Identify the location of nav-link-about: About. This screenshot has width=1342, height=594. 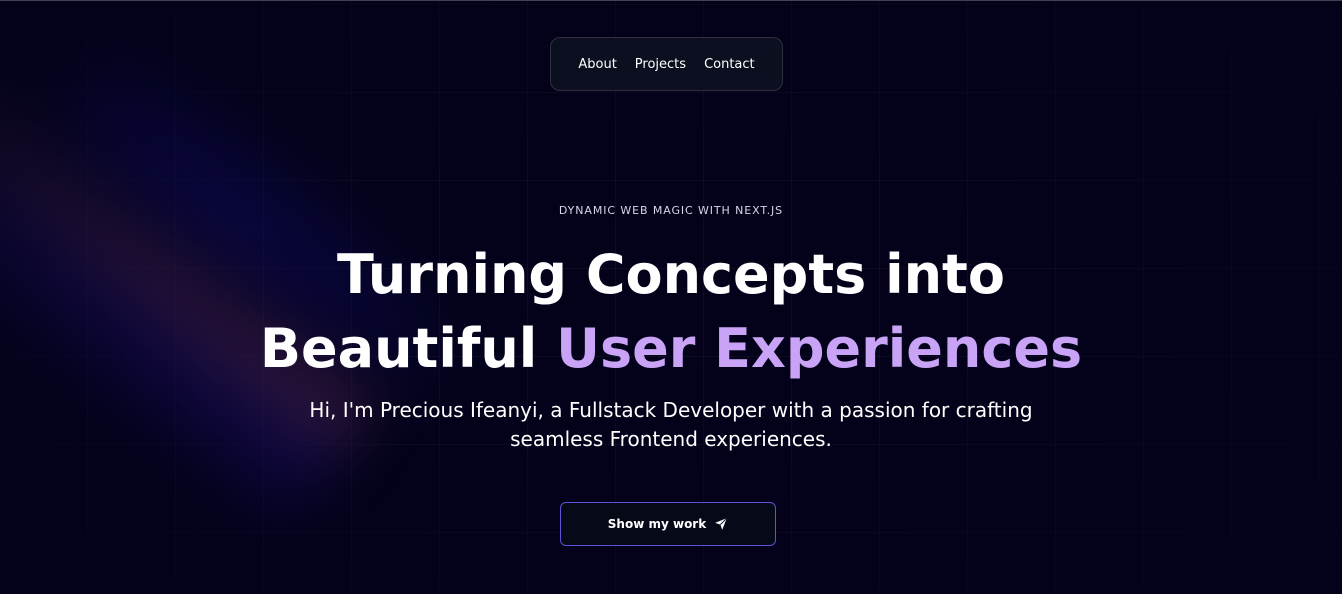
(597, 64).